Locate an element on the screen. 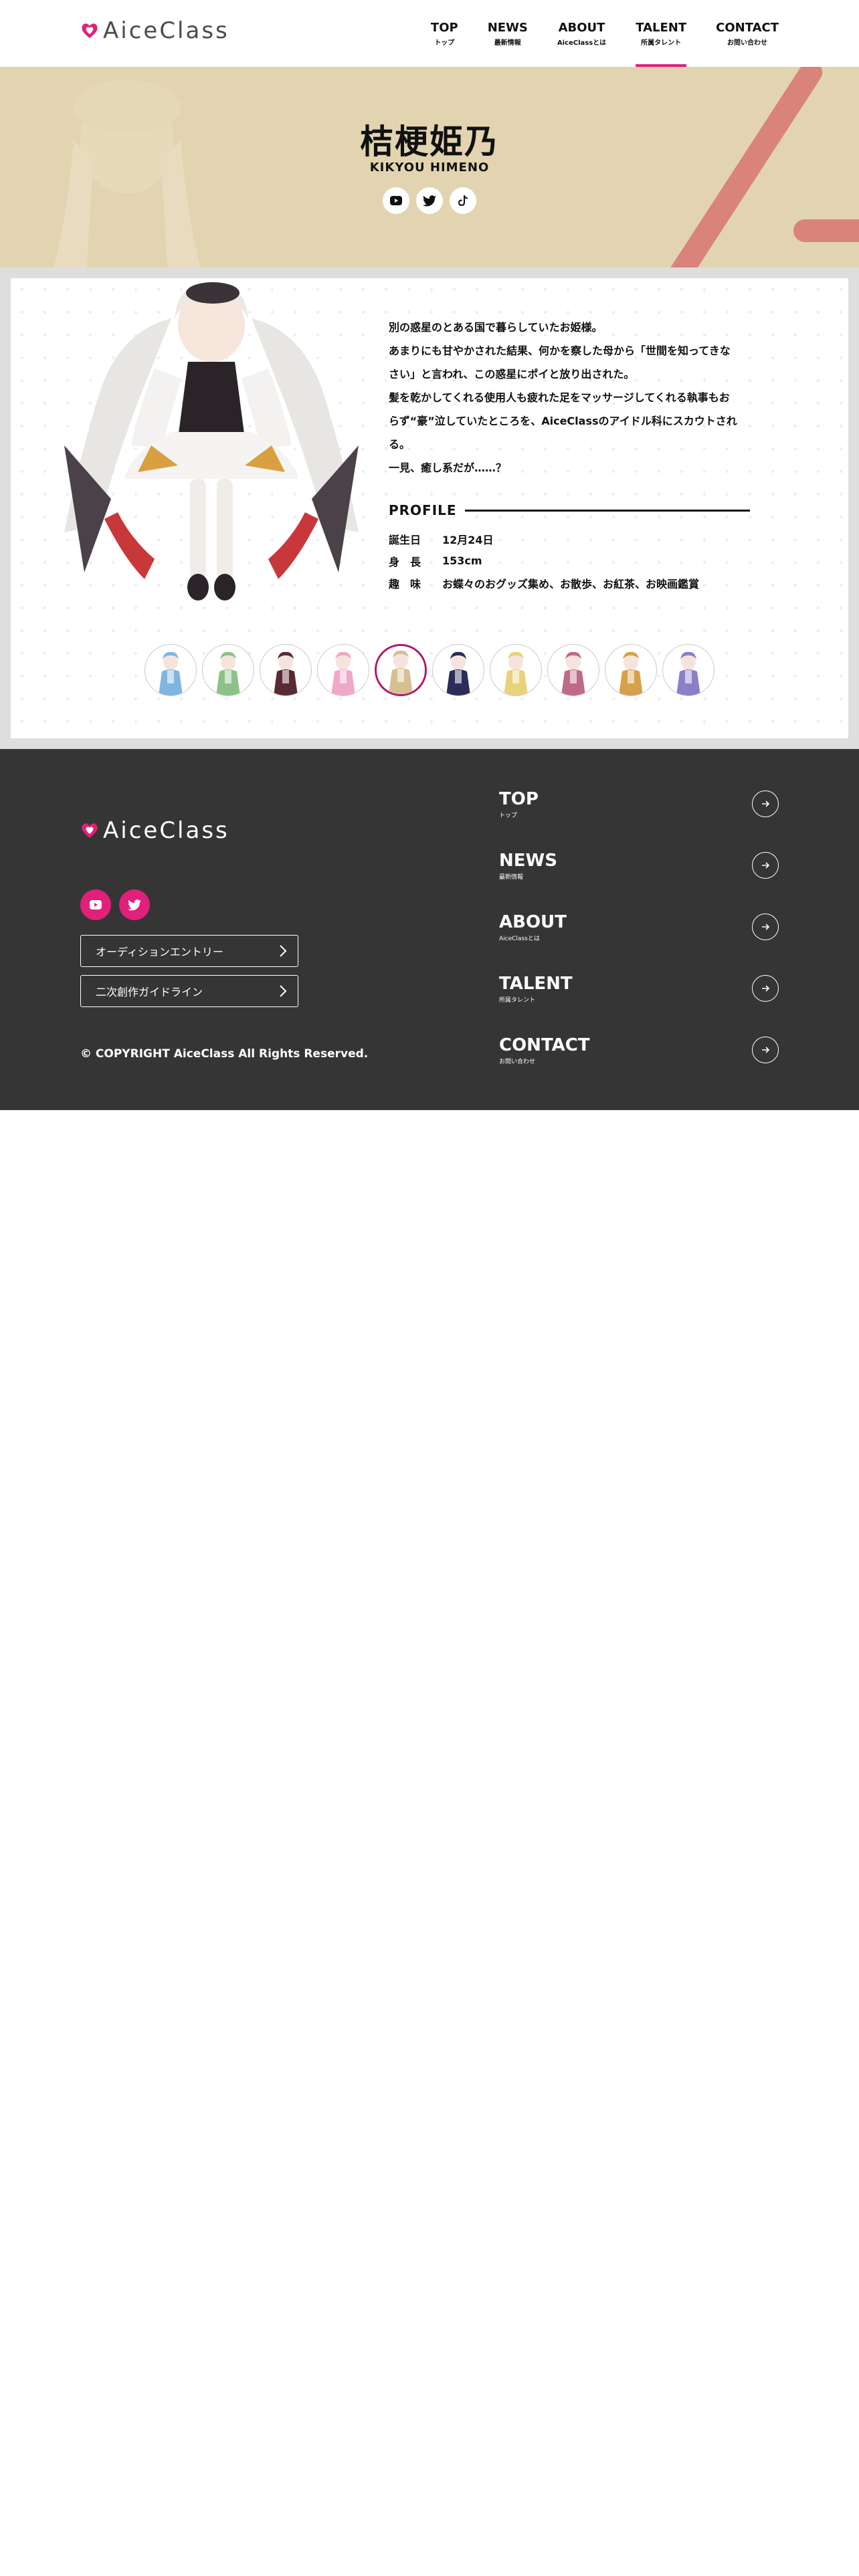 Image resolution: width=859 pixels, height=2576 pixels. nav-item-top: TOP トップ is located at coordinates (444, 34).